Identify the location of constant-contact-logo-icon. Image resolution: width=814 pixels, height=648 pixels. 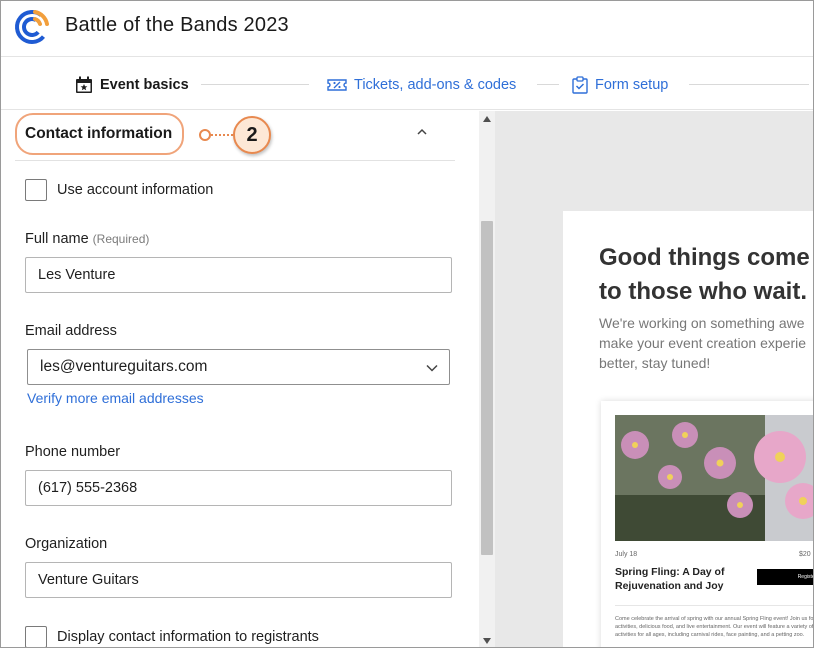
(32, 26).